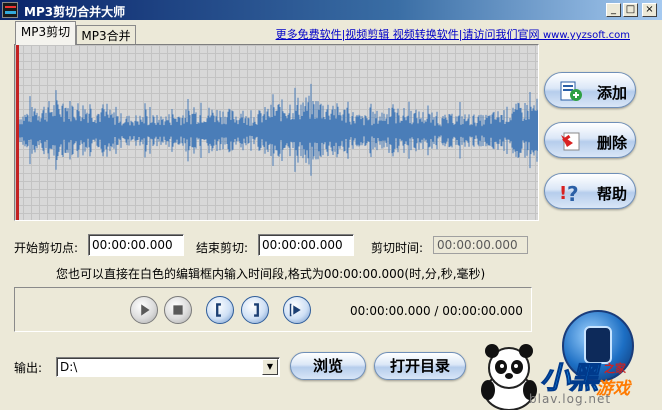 The width and height of the screenshot is (662, 410). What do you see at coordinates (10, 10) in the screenshot?
I see `app-icon` at bounding box center [10, 10].